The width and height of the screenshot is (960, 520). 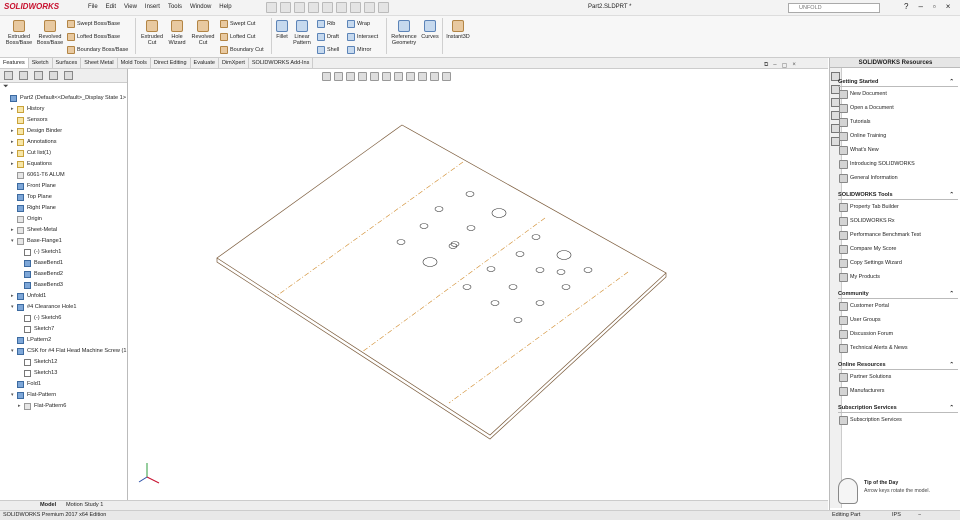 What do you see at coordinates (898, 306) in the screenshot?
I see `resource-link: Customer Portal` at bounding box center [898, 306].